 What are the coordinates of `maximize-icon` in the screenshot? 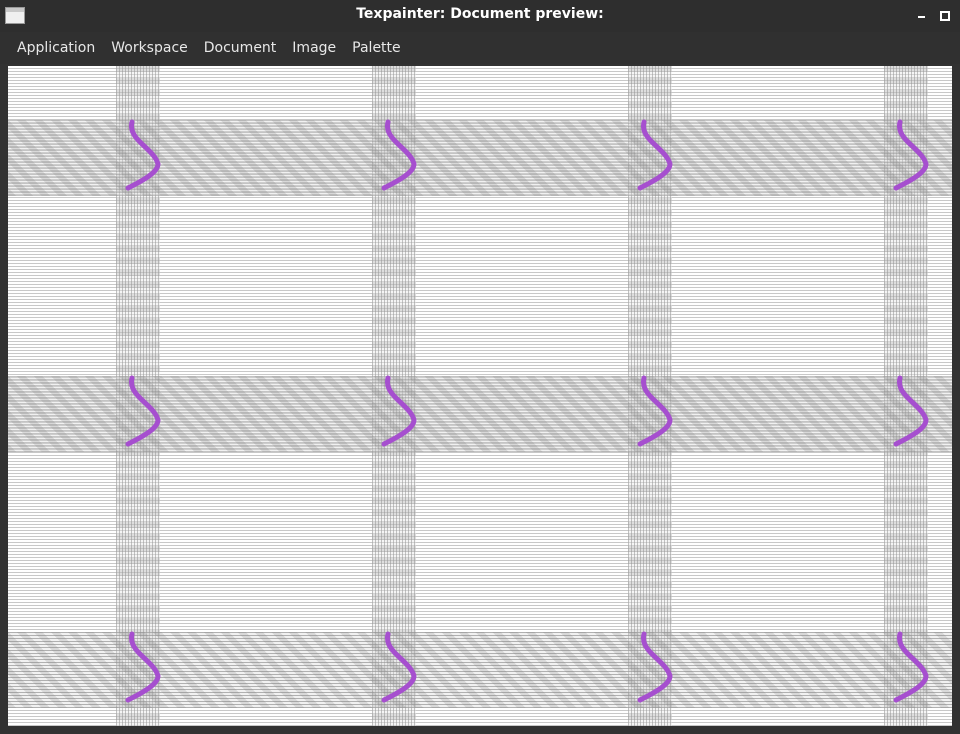 It's located at (944, 15).